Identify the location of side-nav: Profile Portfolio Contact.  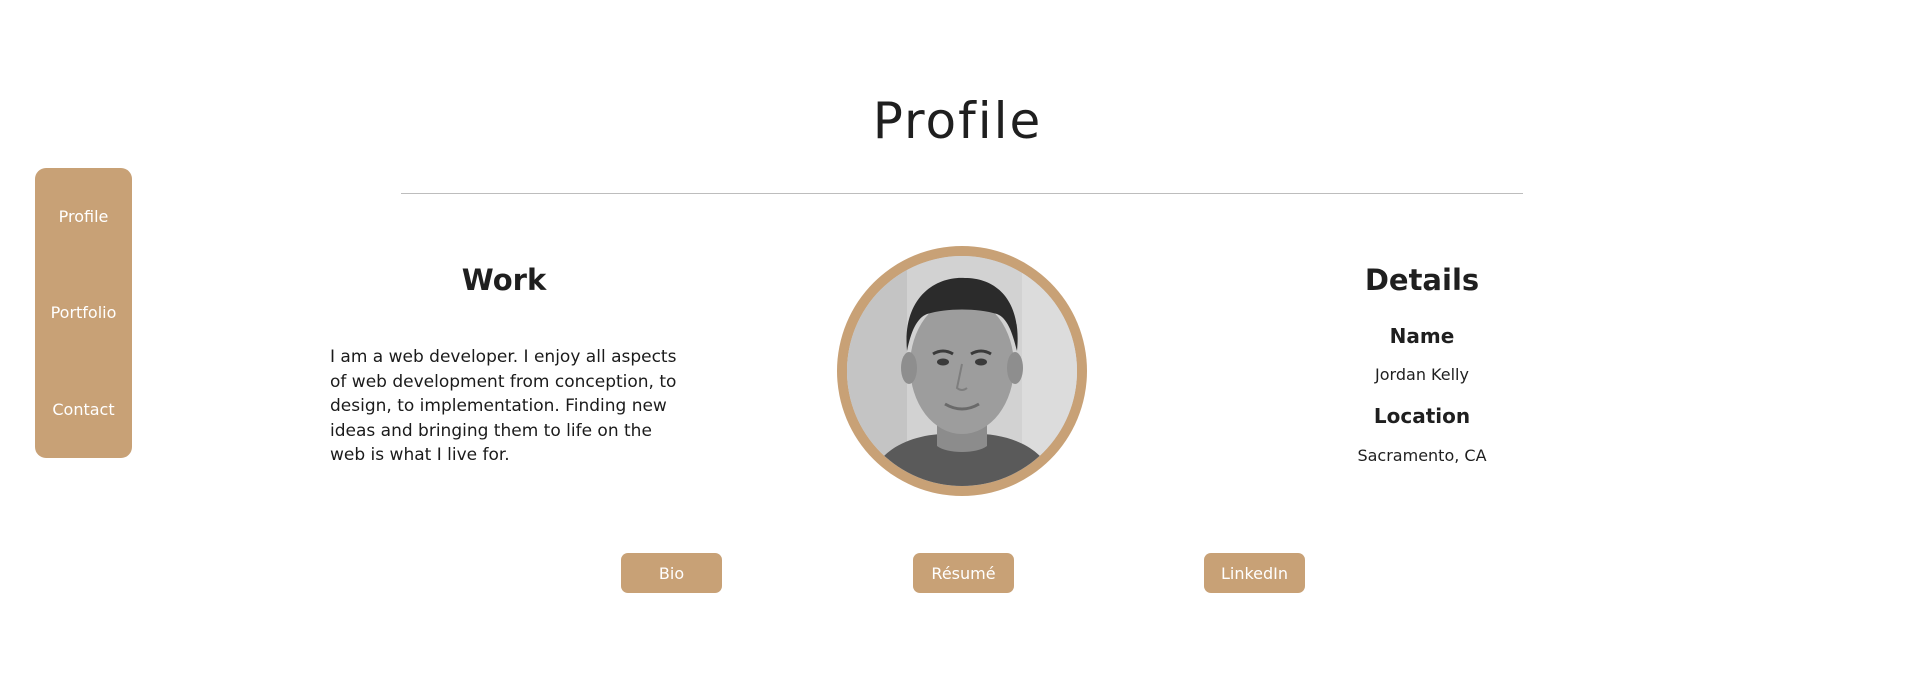
(83, 313).